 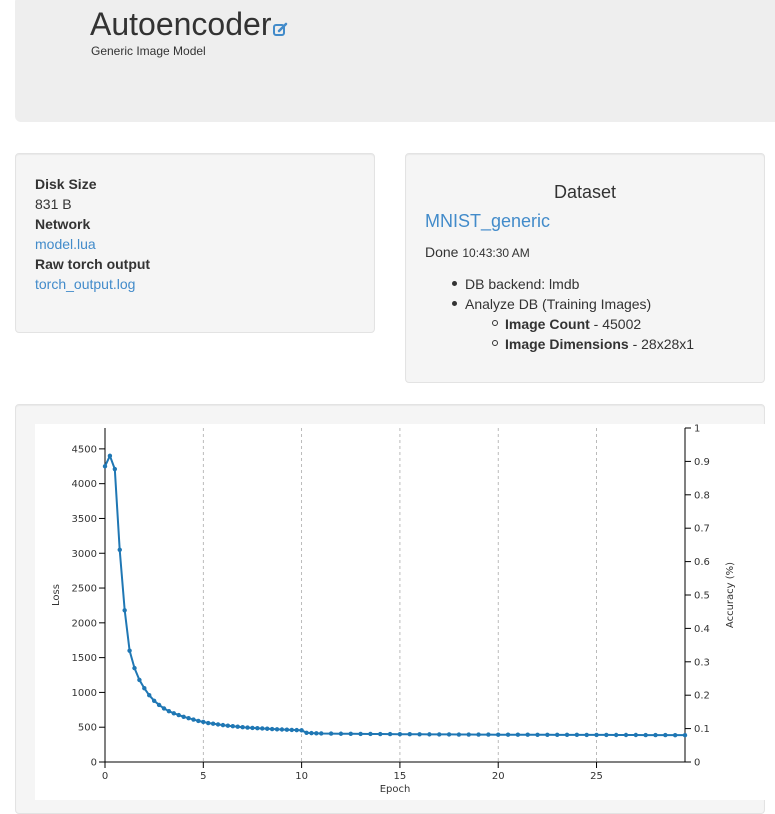 What do you see at coordinates (615, 324) in the screenshot?
I see `image-count-value: - 45002` at bounding box center [615, 324].